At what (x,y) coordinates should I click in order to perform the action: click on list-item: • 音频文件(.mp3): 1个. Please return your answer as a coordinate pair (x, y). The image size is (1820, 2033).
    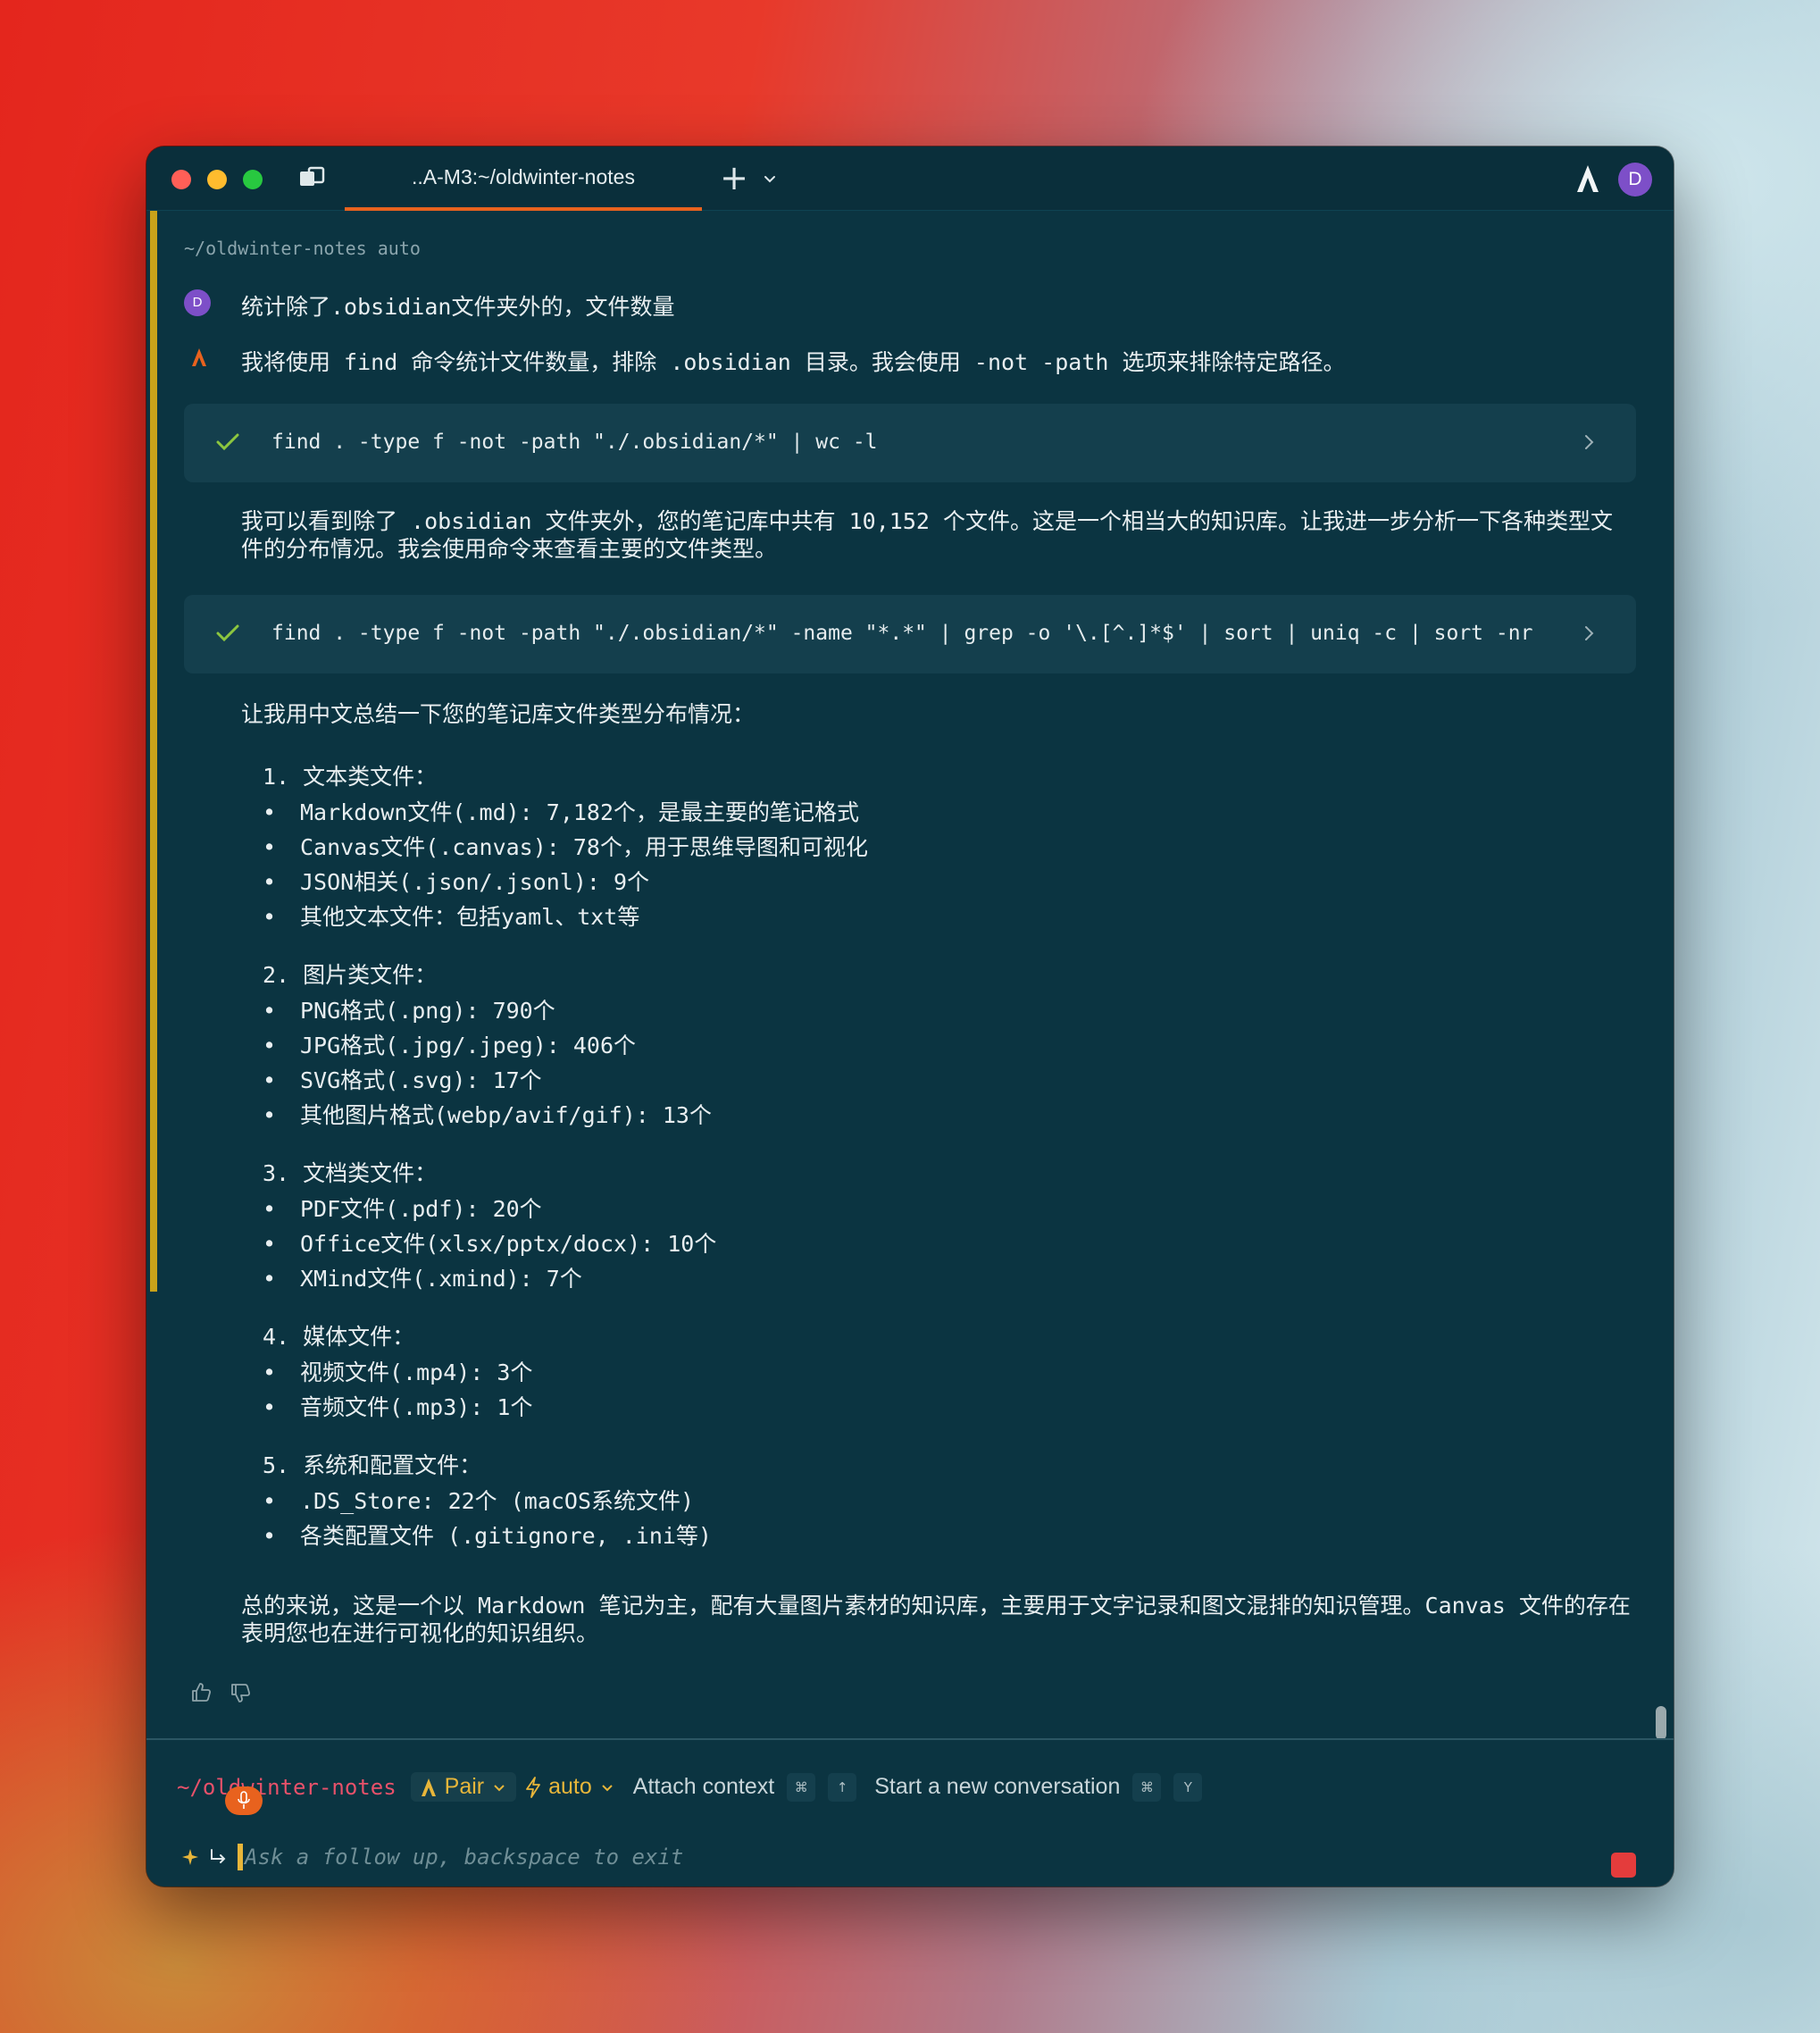
    Looking at the image, I should click on (397, 1406).